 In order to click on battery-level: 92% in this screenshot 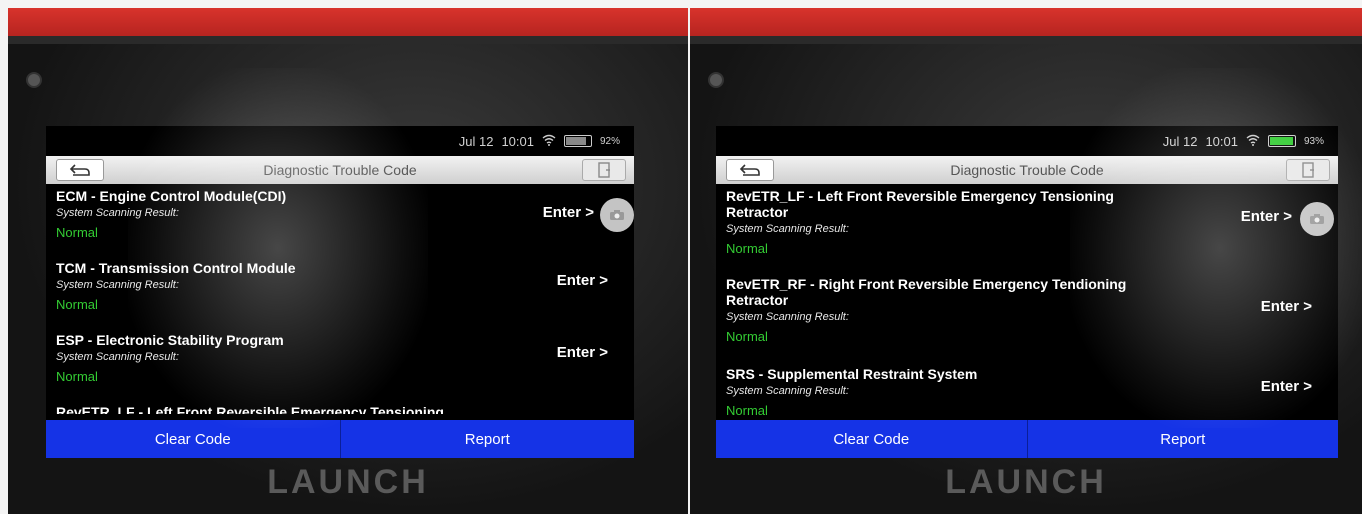, I will do `click(609, 141)`.